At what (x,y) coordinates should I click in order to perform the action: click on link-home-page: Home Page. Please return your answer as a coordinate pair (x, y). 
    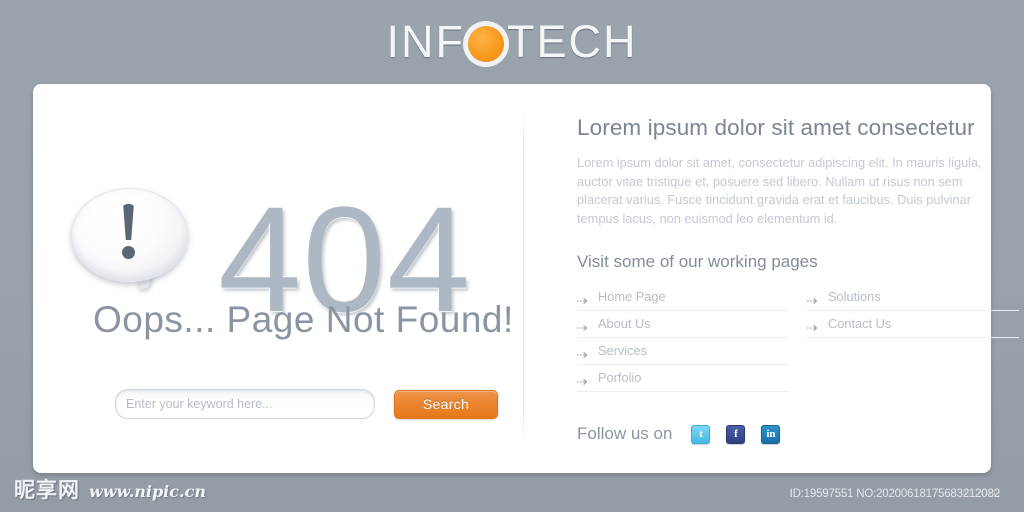
    Looking at the image, I should click on (683, 298).